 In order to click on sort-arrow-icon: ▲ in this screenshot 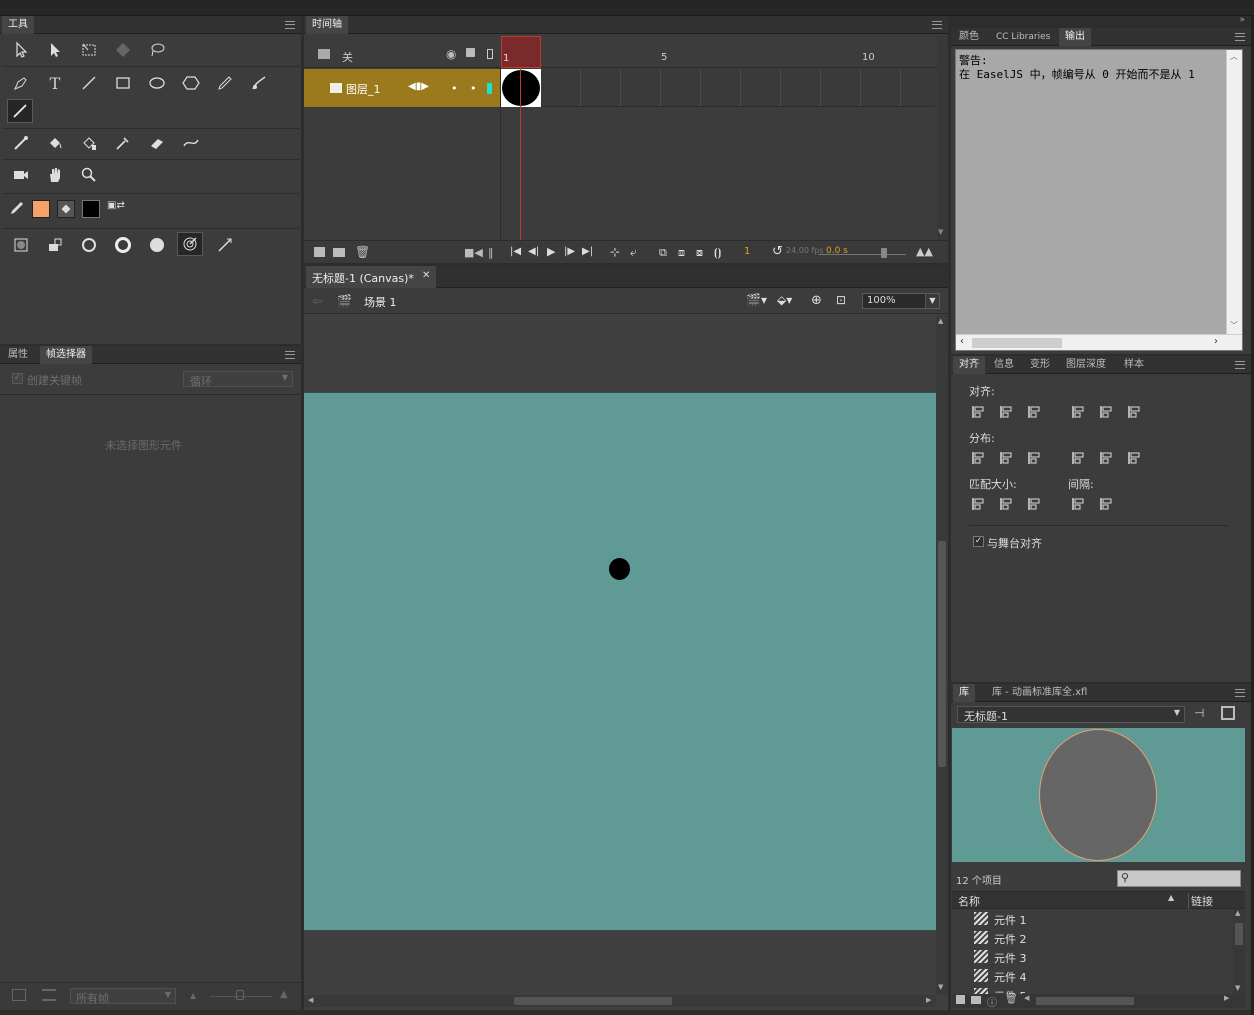, I will do `click(1171, 897)`.